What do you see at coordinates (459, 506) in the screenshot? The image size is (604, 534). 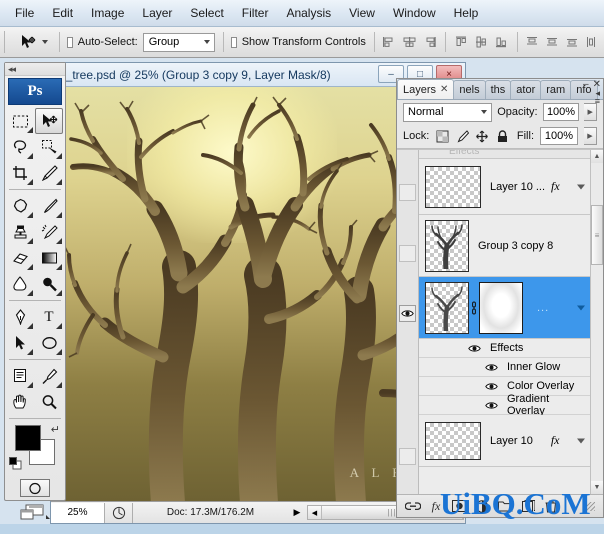 I see `add-layer-mask-icon` at bounding box center [459, 506].